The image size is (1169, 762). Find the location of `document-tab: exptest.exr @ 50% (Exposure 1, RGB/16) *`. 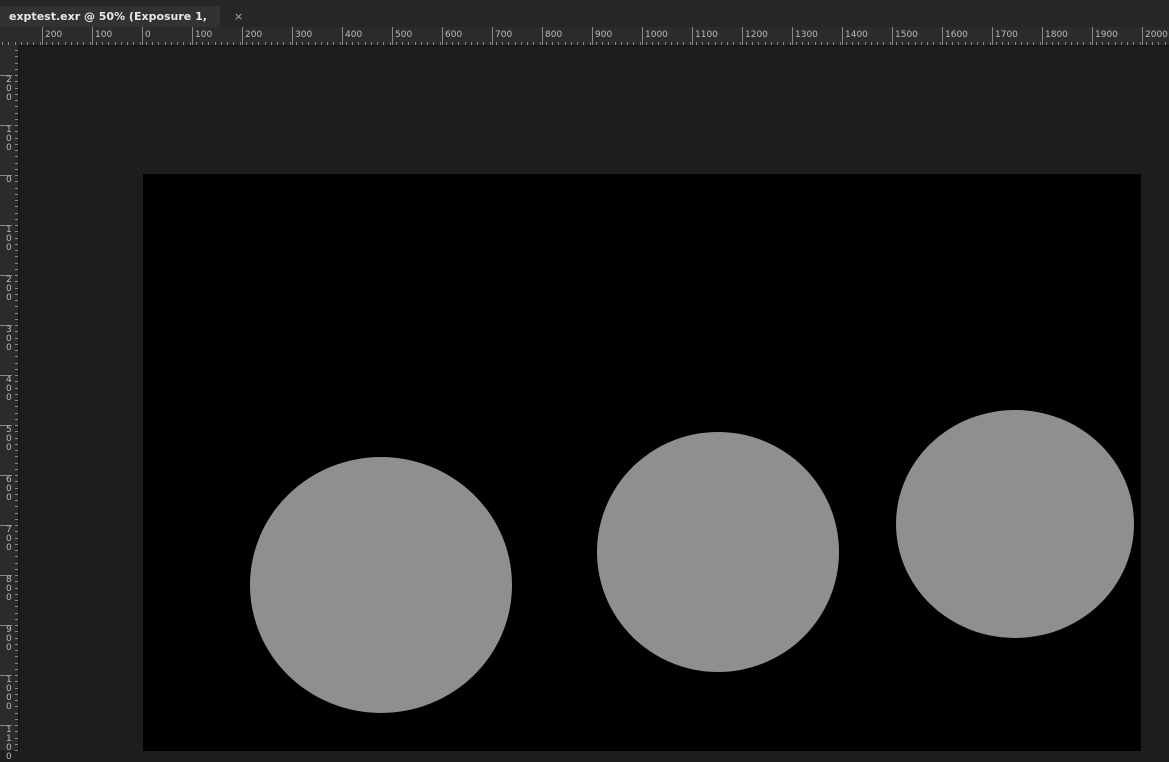

document-tab: exptest.exr @ 50% (Exposure 1, RGB/16) * is located at coordinates (110, 25).